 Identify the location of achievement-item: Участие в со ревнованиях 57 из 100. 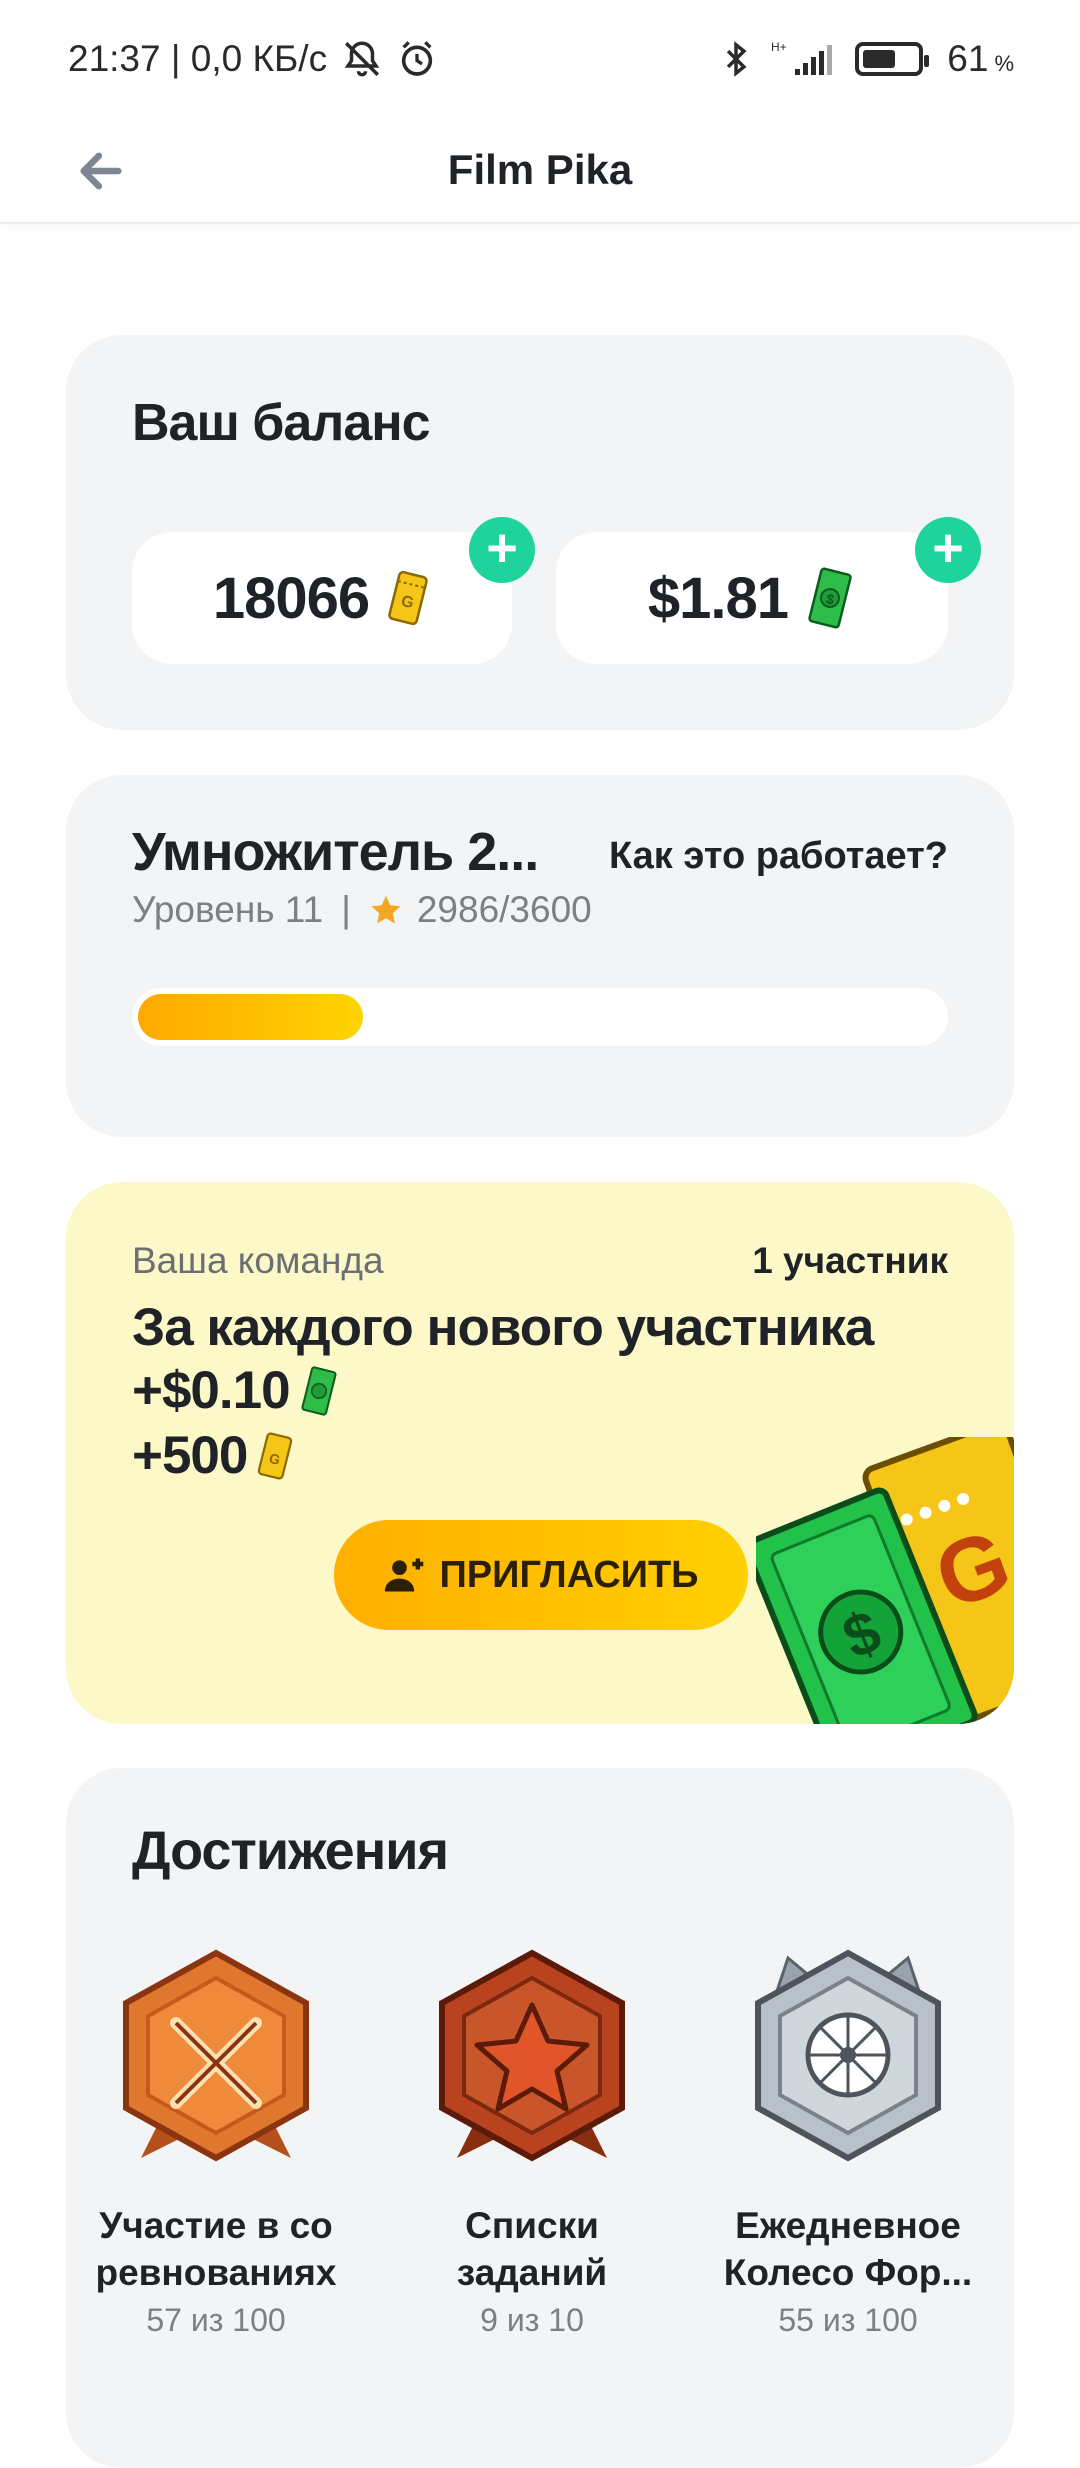
(216, 2141).